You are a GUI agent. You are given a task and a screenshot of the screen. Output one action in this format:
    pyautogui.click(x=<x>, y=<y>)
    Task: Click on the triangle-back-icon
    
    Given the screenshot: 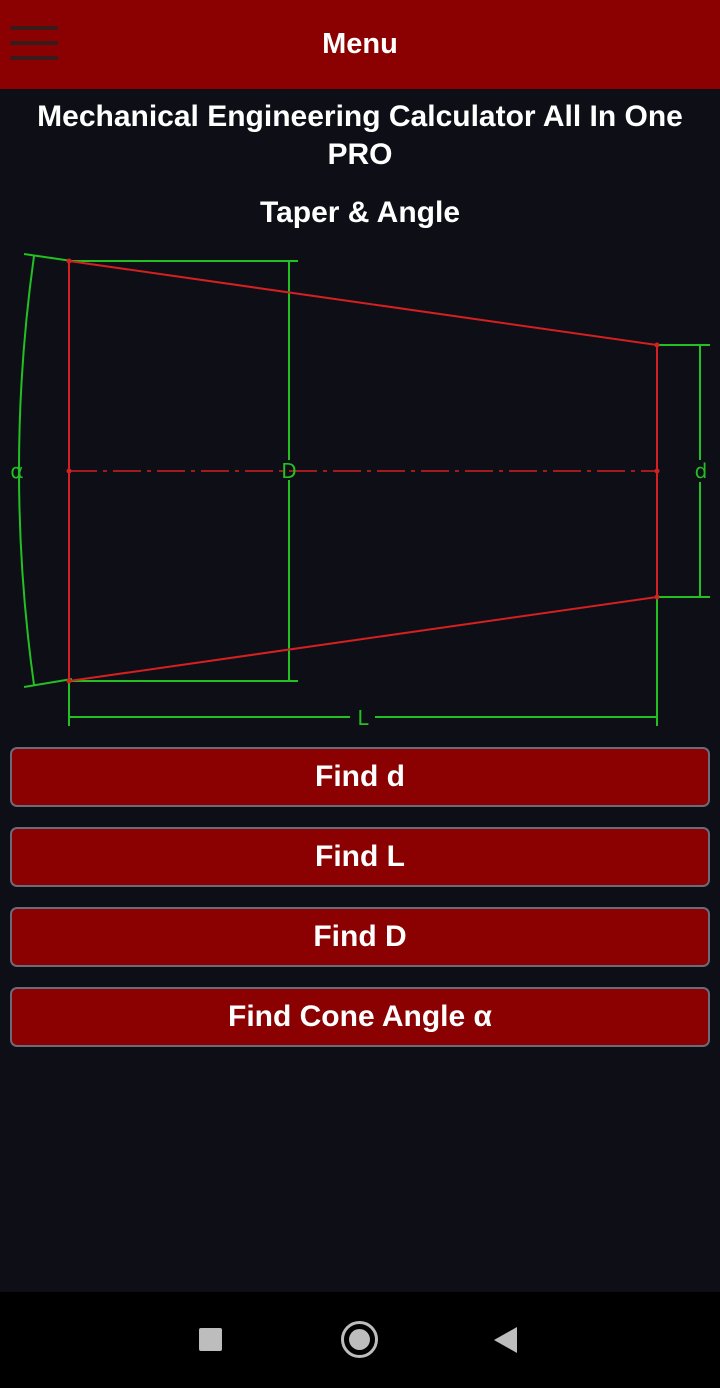 What is the action you would take?
    pyautogui.click(x=505, y=1340)
    